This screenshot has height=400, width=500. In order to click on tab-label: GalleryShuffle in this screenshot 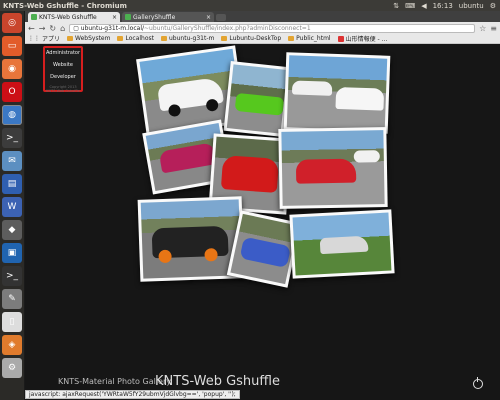, I will do `click(154, 17)`.